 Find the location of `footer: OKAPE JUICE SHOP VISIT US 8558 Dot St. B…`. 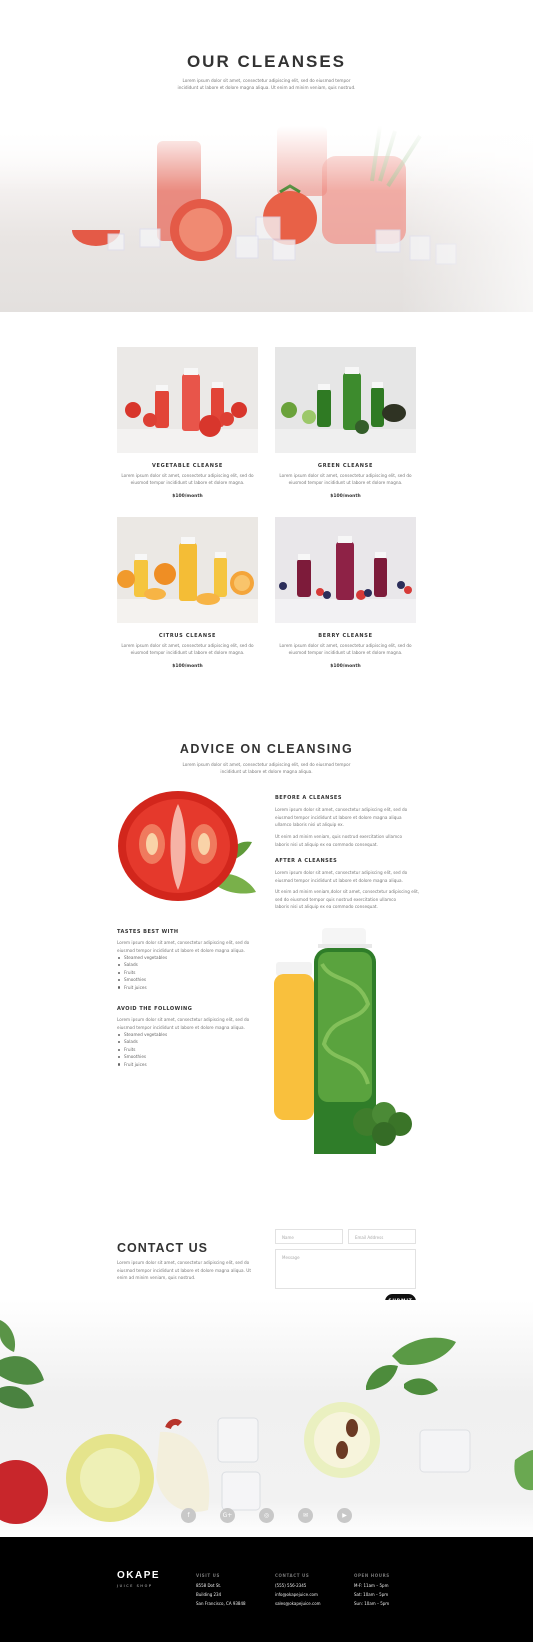

footer: OKAPE JUICE SHOP VISIT US 8558 Dot St. B… is located at coordinates (266, 1589).